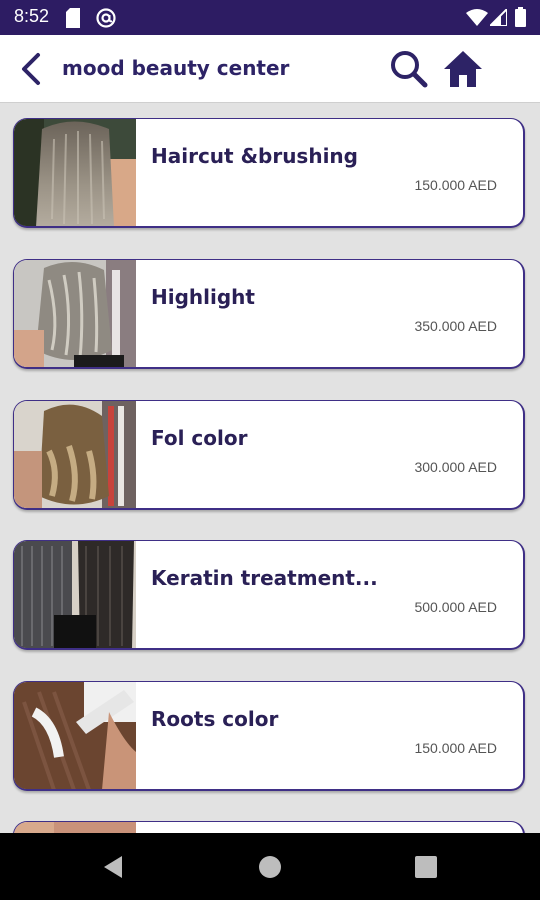 This screenshot has width=540, height=900. Describe the element at coordinates (455, 467) in the screenshot. I see `service-price: 300.000 AED` at that location.